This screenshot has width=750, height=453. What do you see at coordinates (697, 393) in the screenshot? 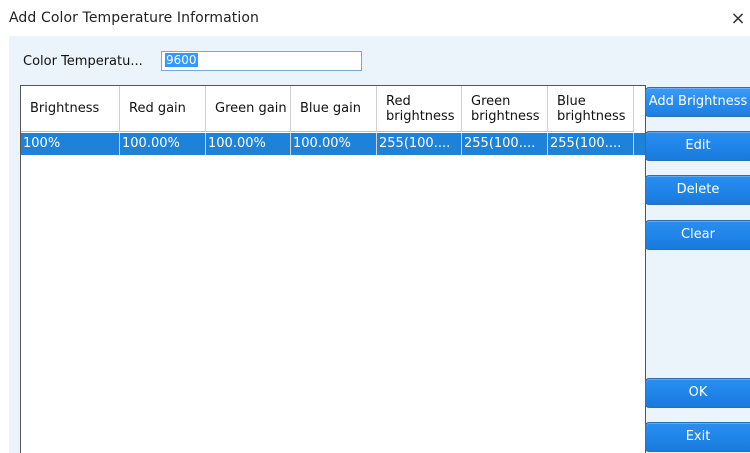
I see `ok-button: OK` at bounding box center [697, 393].